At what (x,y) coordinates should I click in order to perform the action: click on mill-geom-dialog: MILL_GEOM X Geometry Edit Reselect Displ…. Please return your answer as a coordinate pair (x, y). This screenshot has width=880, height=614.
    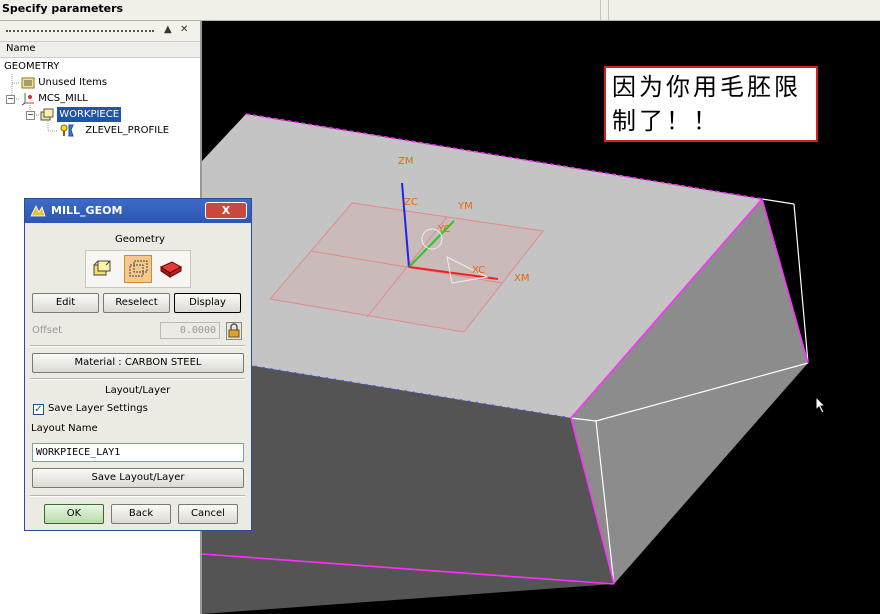
    Looking at the image, I should click on (138, 364).